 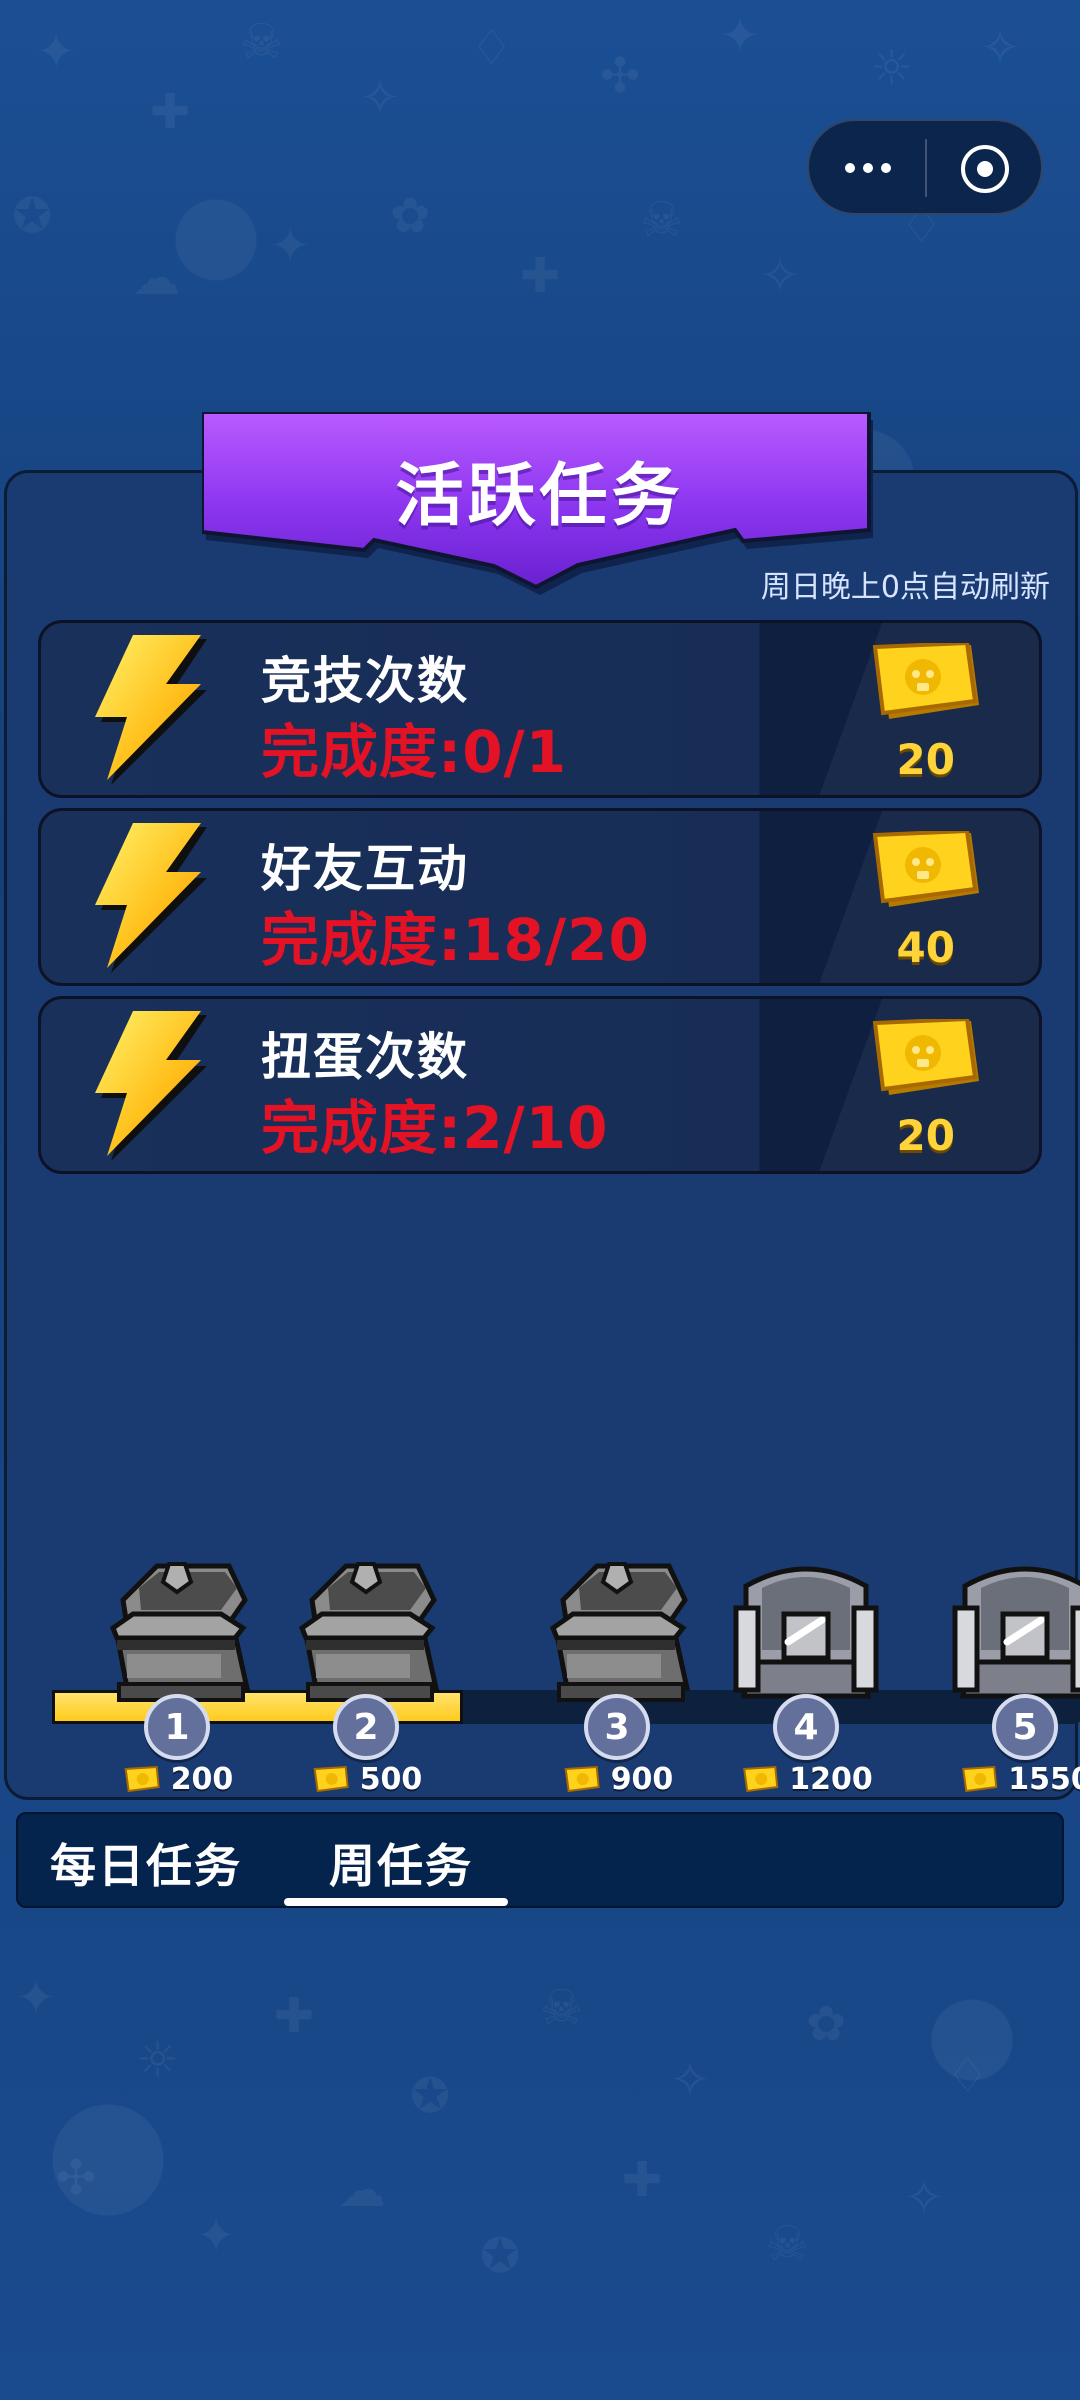 I want to click on capsule-divider, so click(x=926, y=168).